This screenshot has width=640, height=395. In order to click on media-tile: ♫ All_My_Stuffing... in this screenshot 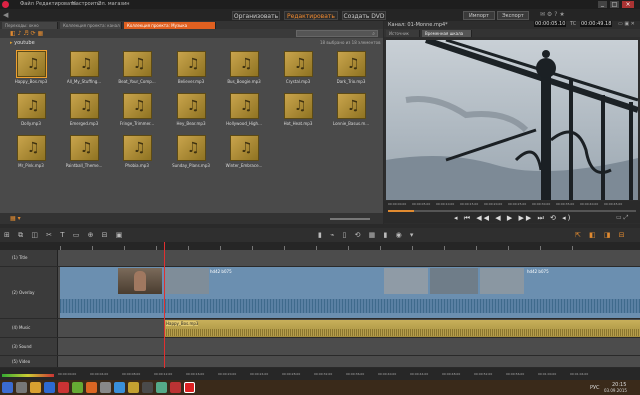, I will do `click(83, 66)`.